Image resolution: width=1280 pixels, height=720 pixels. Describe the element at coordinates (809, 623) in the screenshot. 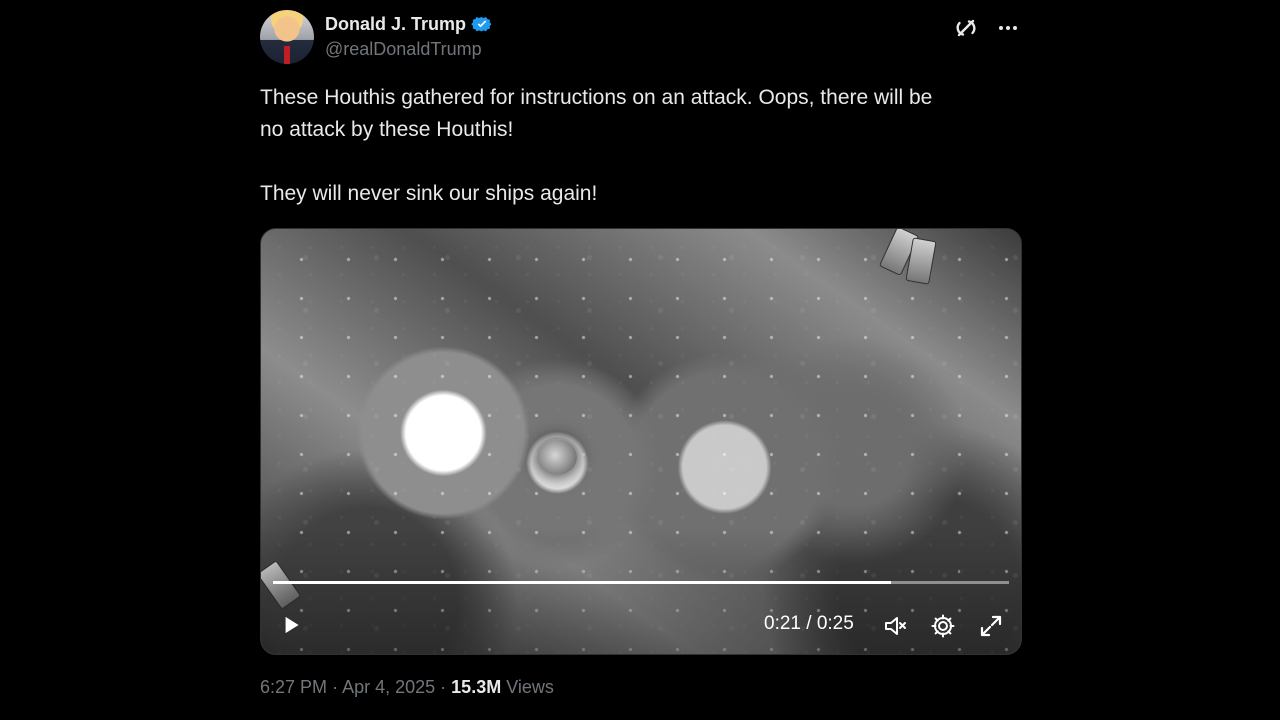

I see `video-time: 0:21 / 0:25` at that location.